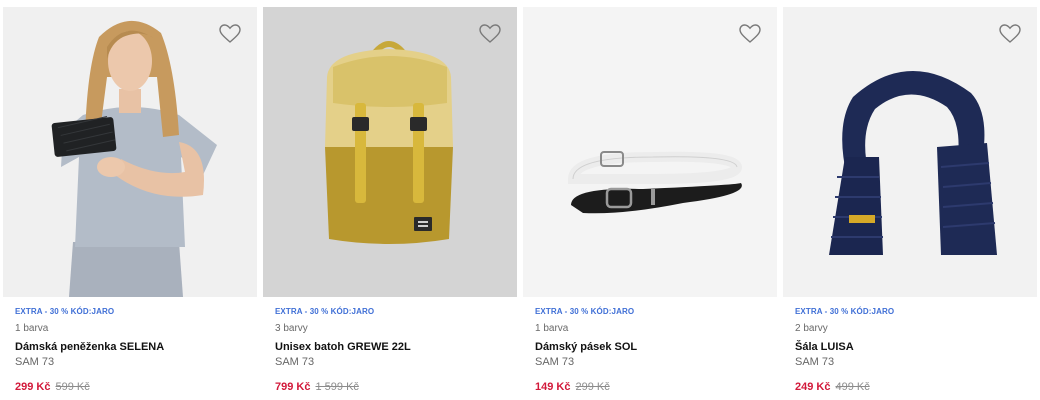  What do you see at coordinates (913, 347) in the screenshot?
I see `product-name: Šála LUISA` at bounding box center [913, 347].